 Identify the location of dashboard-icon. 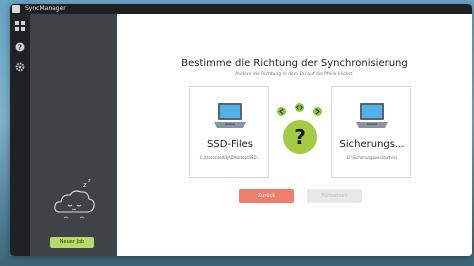
(20, 26).